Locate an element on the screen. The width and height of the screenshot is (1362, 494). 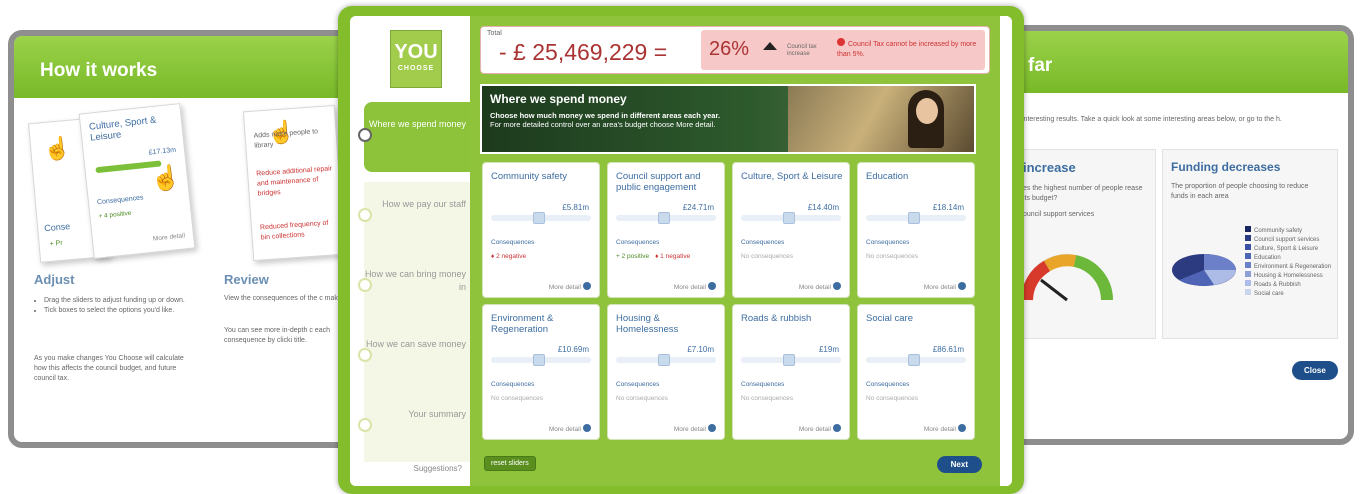
legend-item: Social care is located at coordinates (1288, 293).